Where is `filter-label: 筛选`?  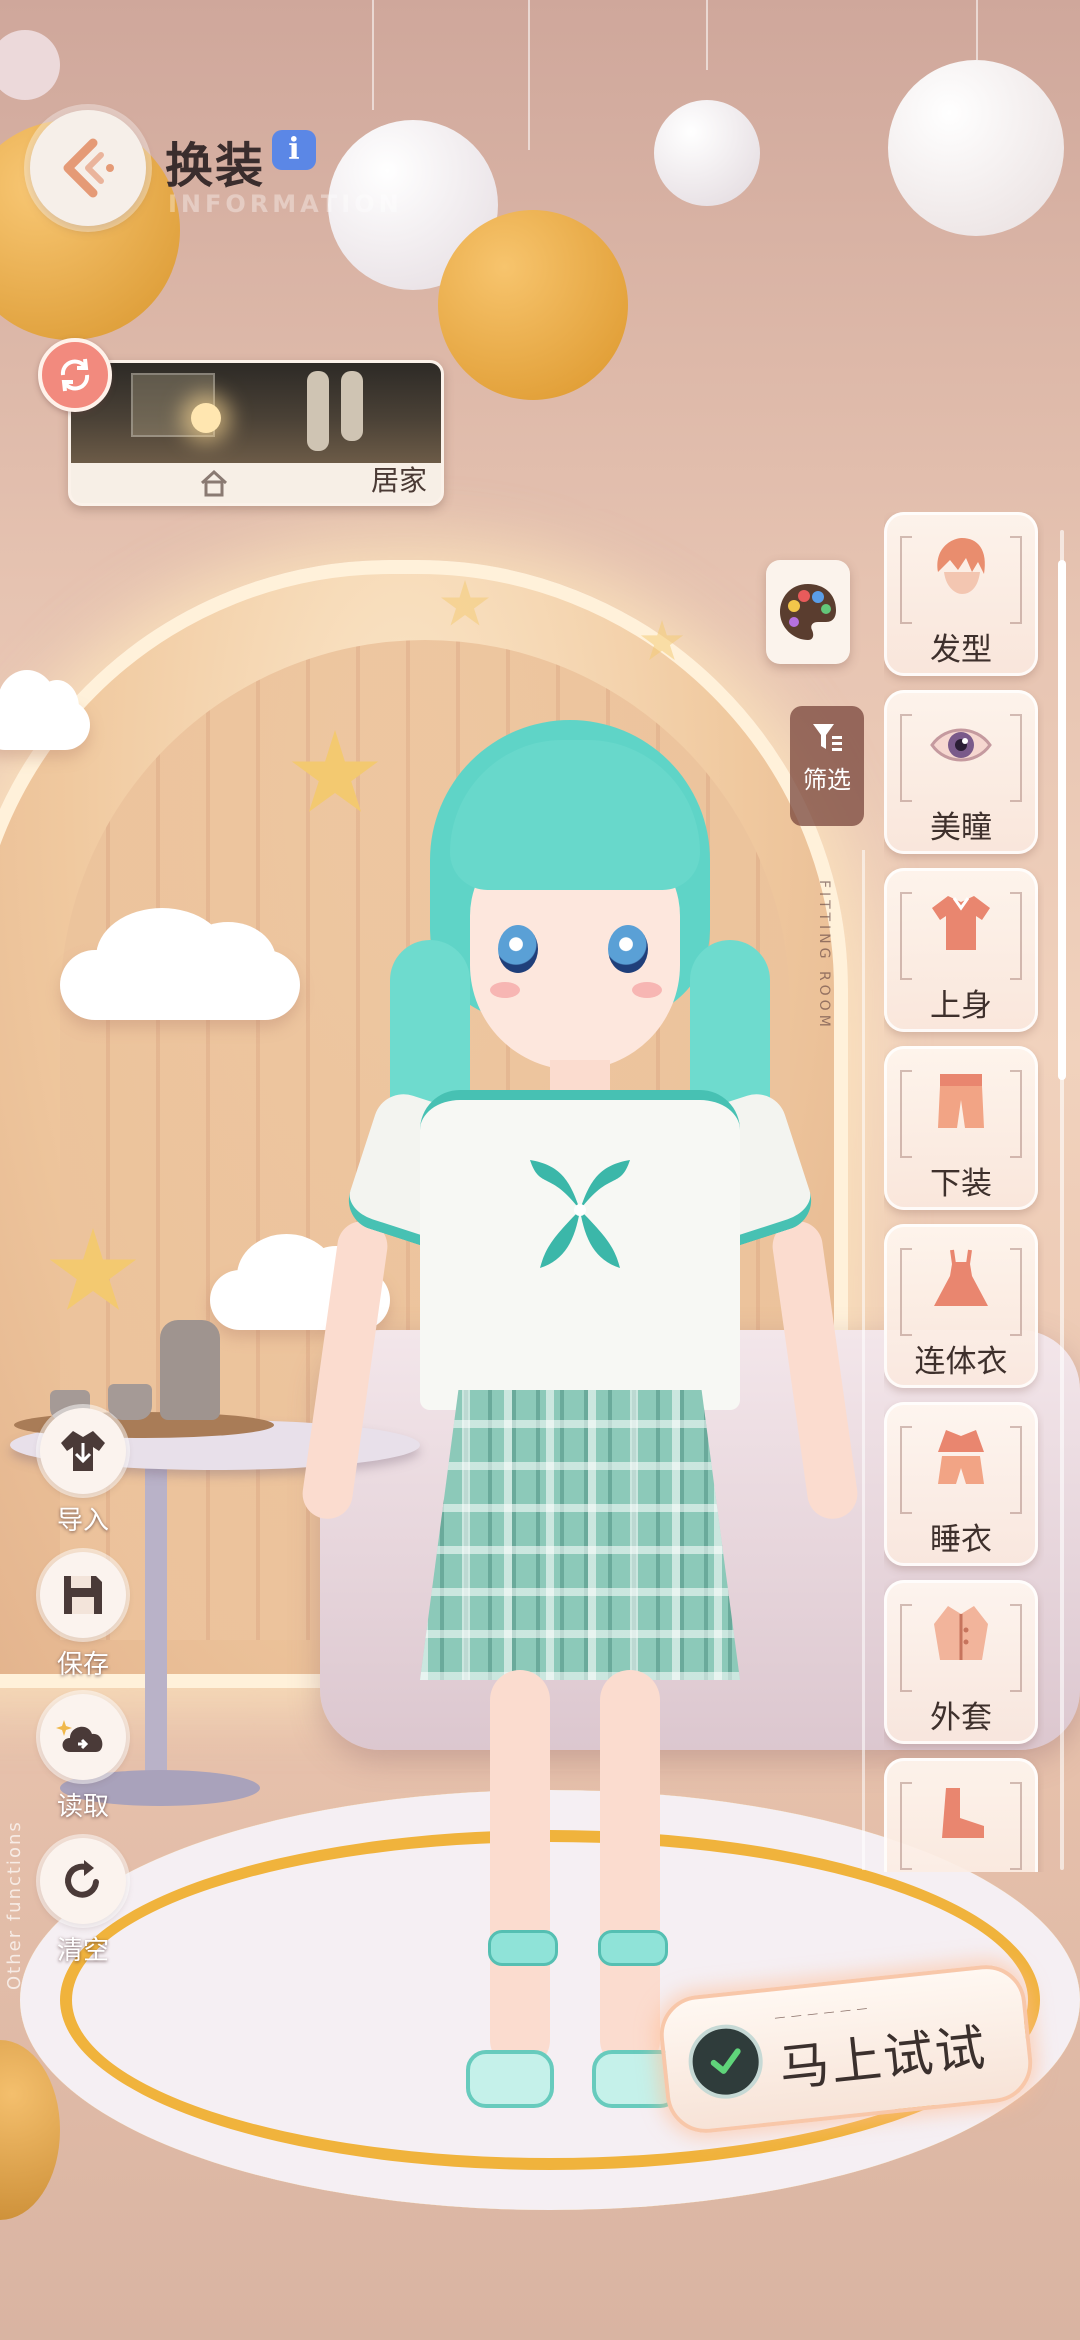
filter-label: 筛选 is located at coordinates (827, 780).